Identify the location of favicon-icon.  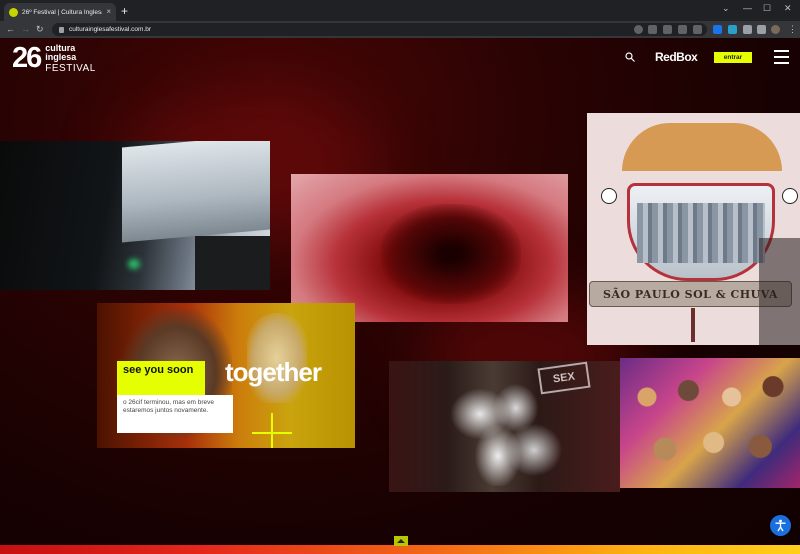
(13, 12).